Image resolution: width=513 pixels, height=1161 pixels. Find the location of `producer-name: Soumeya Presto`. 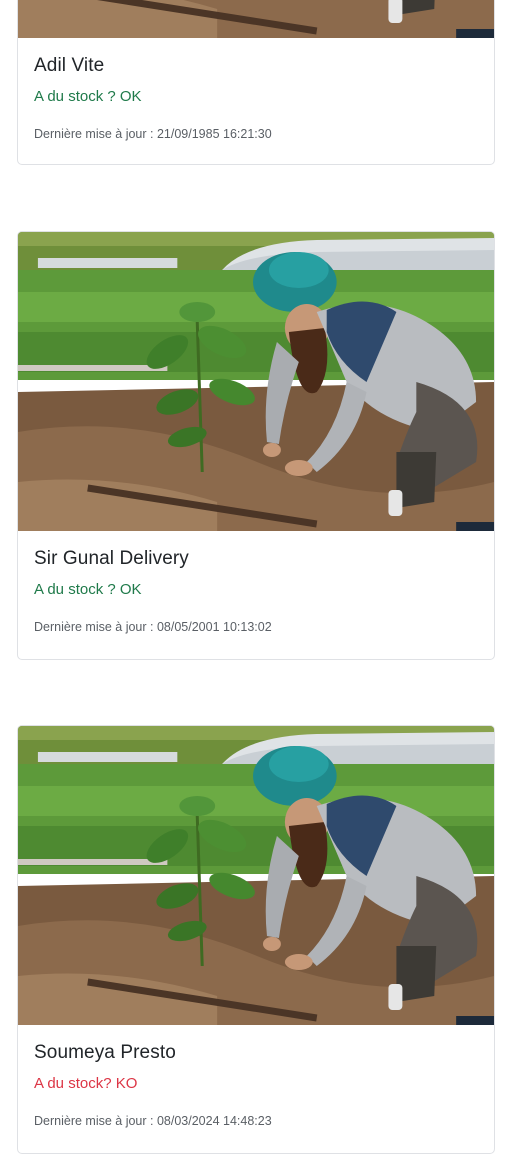

producer-name: Soumeya Presto is located at coordinates (105, 1052).